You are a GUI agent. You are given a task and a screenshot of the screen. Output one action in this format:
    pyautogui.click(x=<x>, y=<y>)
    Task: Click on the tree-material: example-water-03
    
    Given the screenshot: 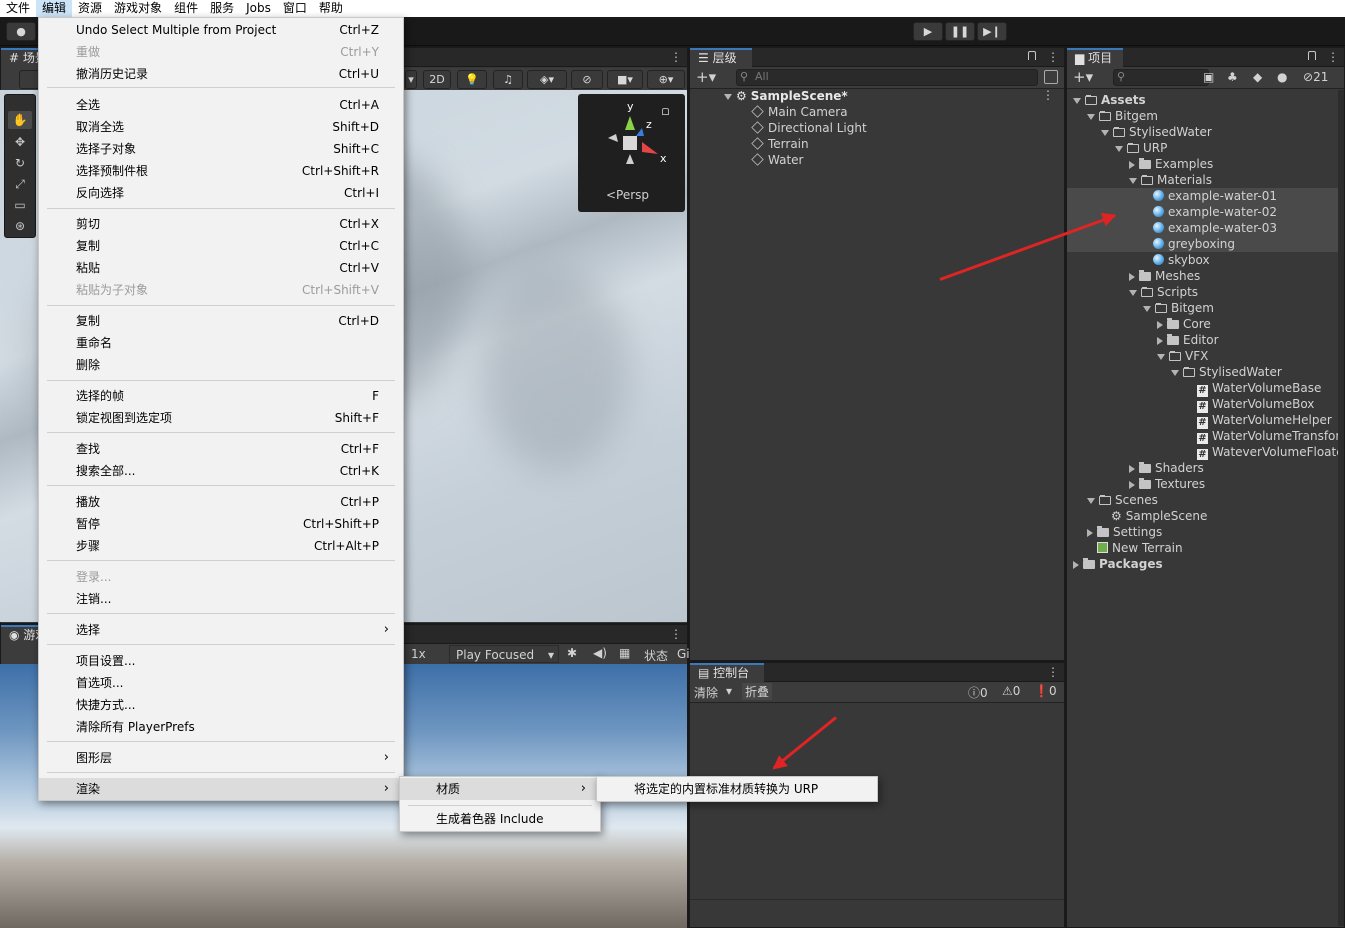 What is the action you would take?
    pyautogui.click(x=1215, y=228)
    